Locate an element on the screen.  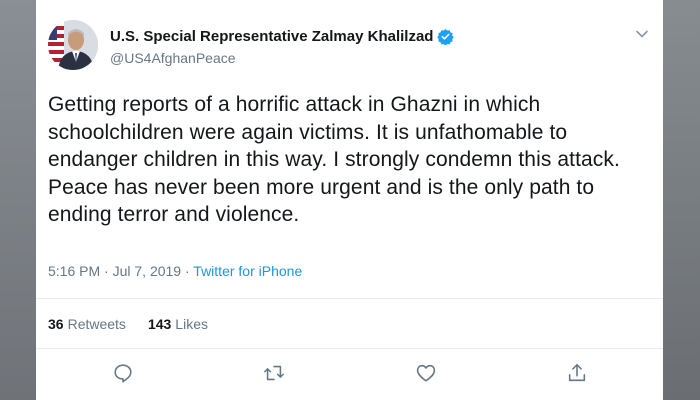
share-icon is located at coordinates (577, 375).